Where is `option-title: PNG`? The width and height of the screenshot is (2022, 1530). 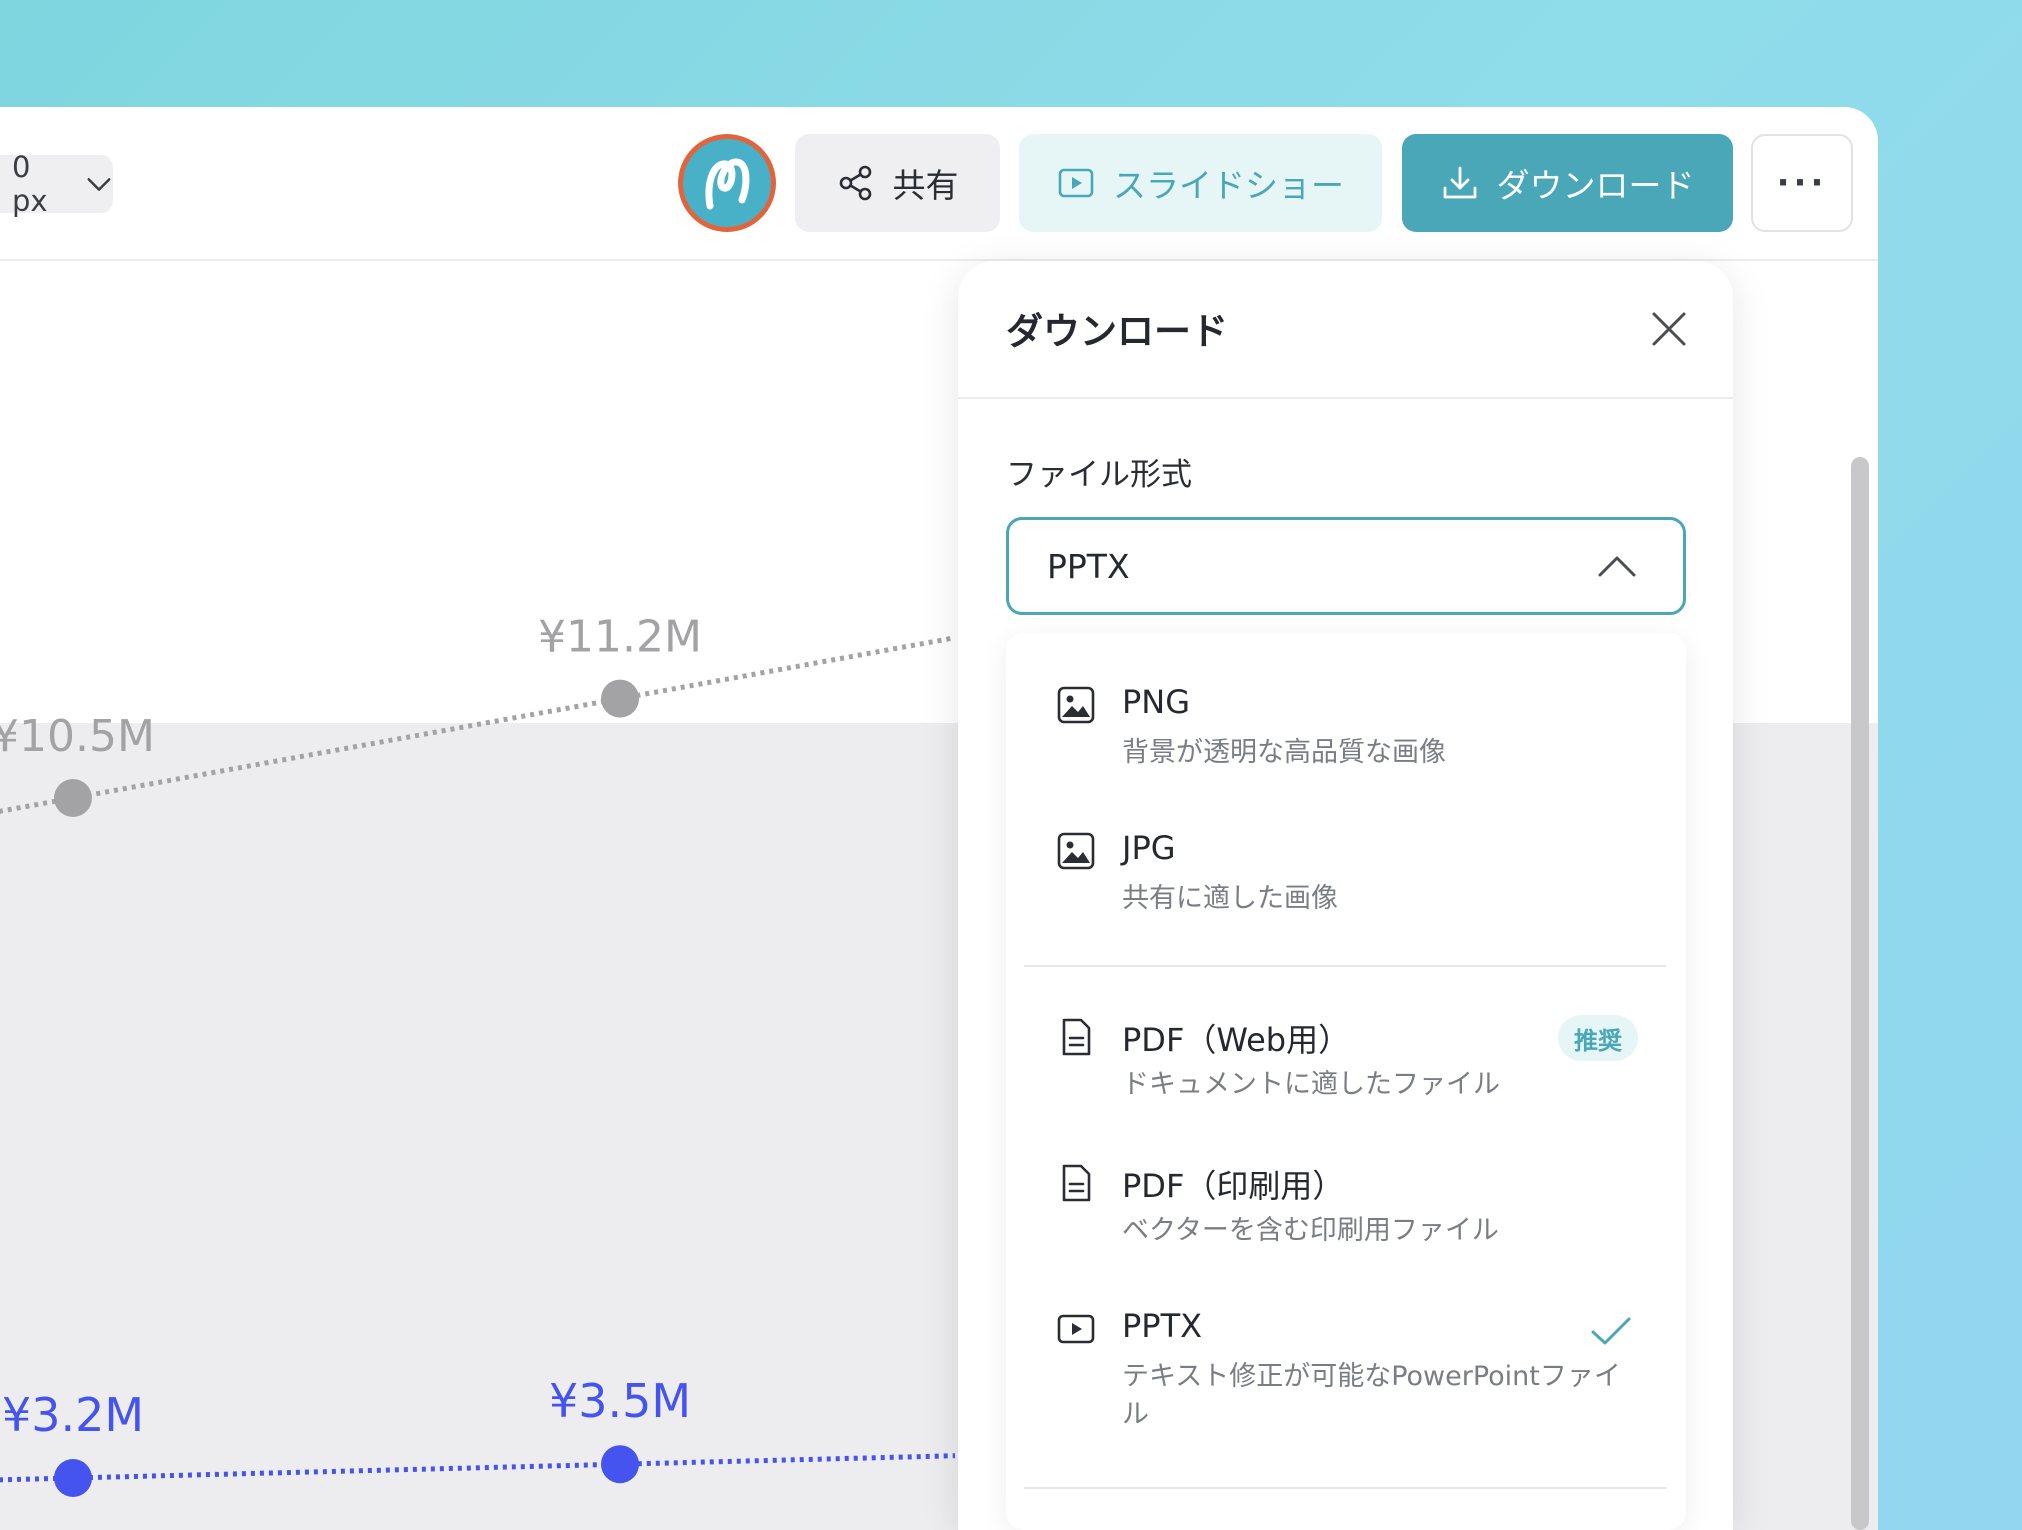 option-title: PNG is located at coordinates (1156, 702).